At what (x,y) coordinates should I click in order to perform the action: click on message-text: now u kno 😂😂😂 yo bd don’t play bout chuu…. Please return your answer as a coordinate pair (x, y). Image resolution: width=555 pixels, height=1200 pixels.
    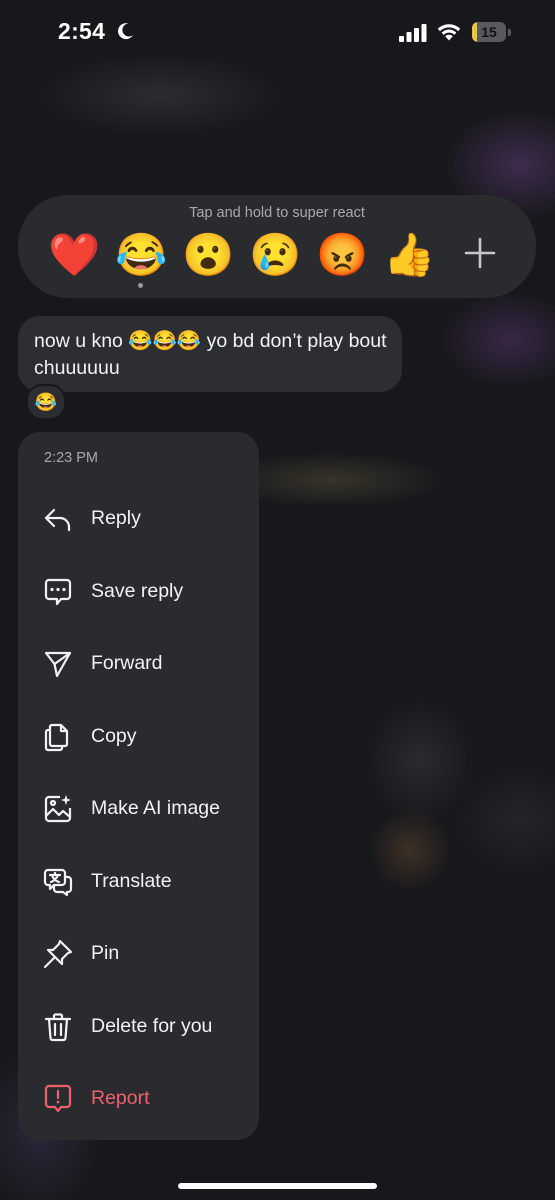
    Looking at the image, I should click on (210, 354).